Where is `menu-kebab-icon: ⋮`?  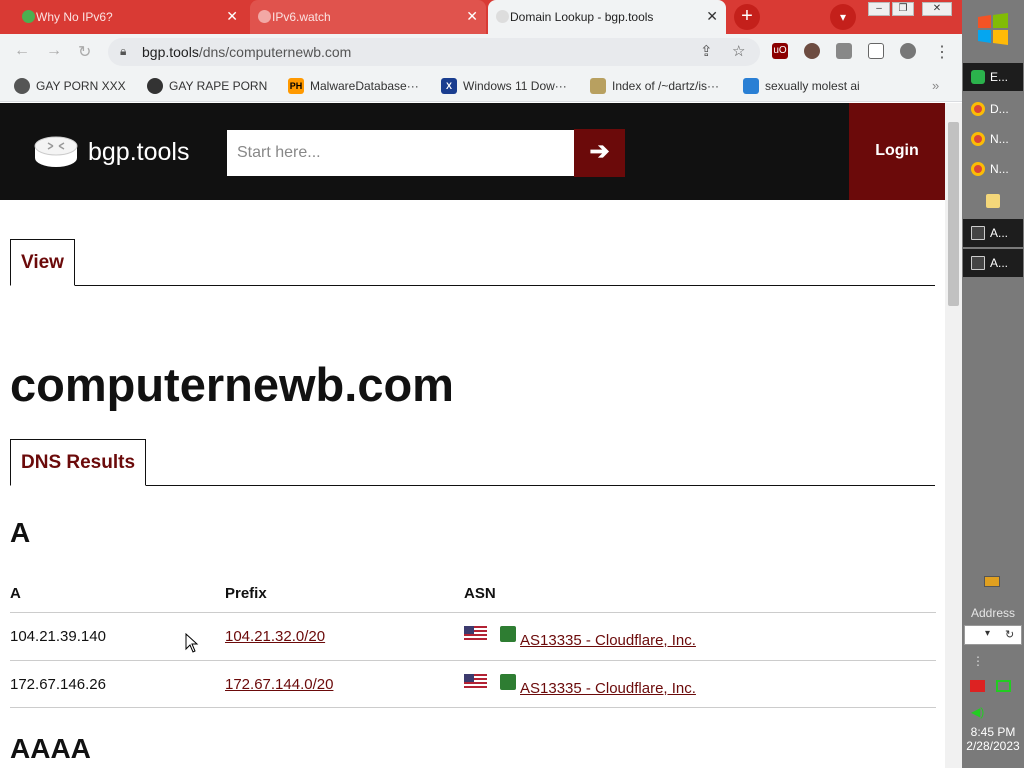
menu-kebab-icon: ⋮ is located at coordinates (942, 52).